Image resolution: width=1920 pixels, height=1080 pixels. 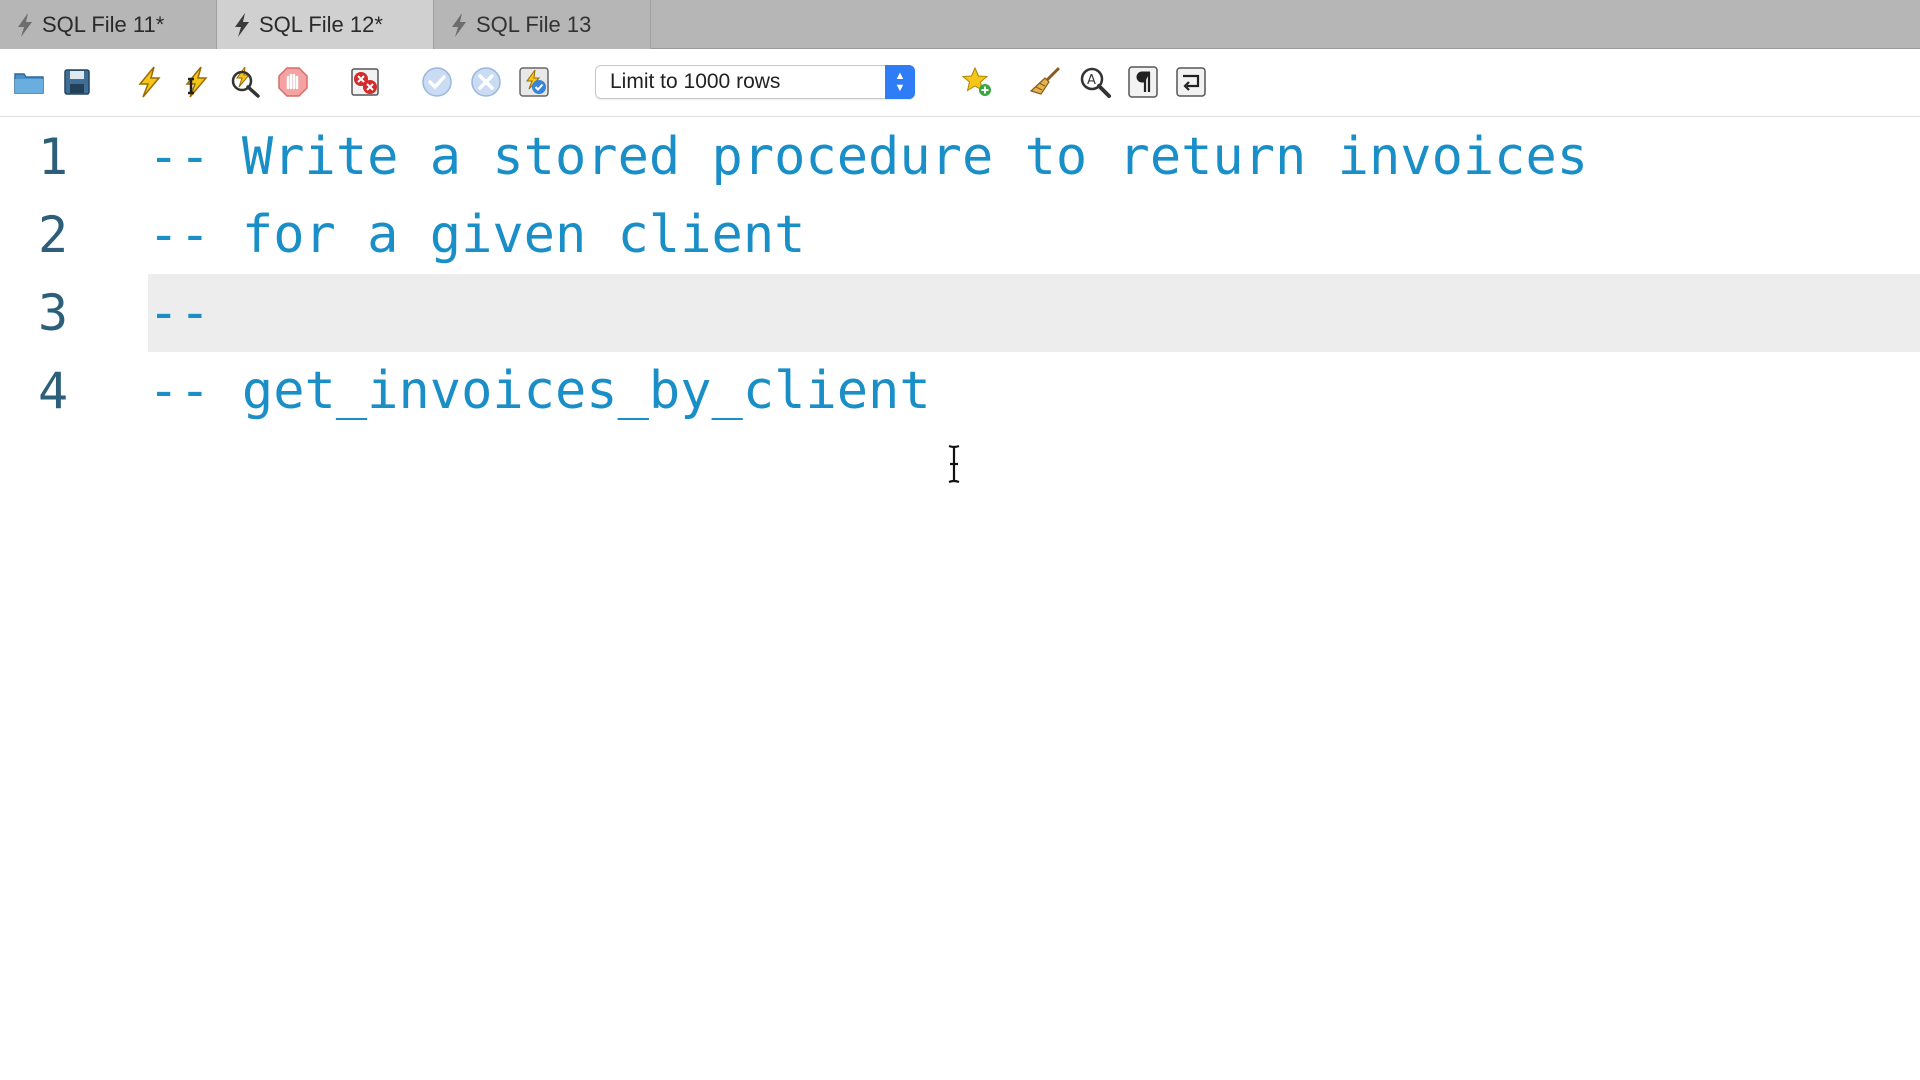 I want to click on beautify-button, so click(x=1045, y=82).